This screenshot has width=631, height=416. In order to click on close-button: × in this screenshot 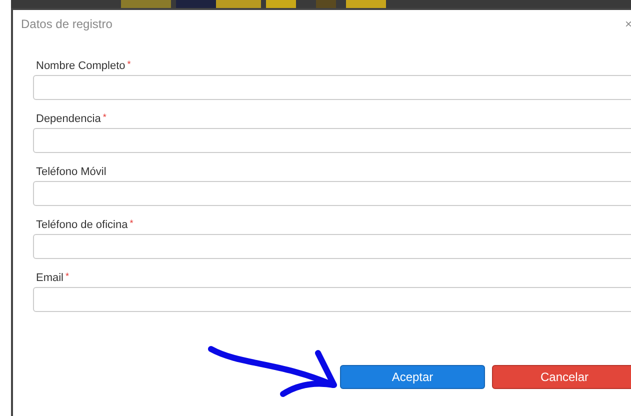, I will do `click(627, 24)`.